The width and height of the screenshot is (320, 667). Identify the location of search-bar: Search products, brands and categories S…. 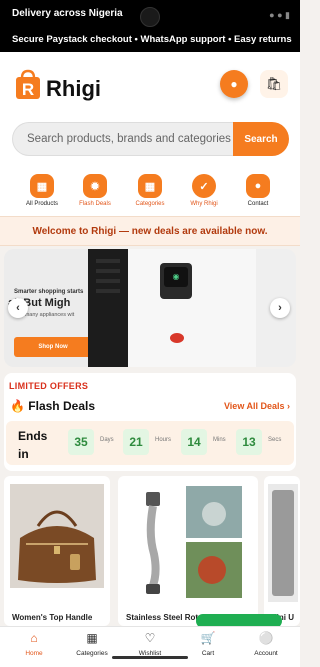
(150, 140).